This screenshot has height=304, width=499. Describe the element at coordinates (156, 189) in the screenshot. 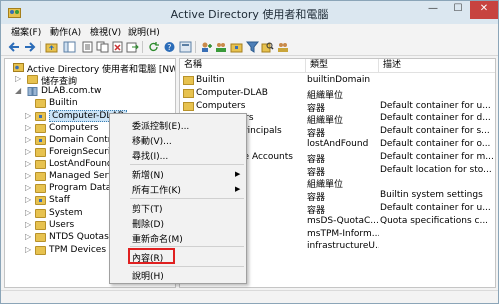

I see `menu-item-all-tasks: 所有工作(K)` at that location.